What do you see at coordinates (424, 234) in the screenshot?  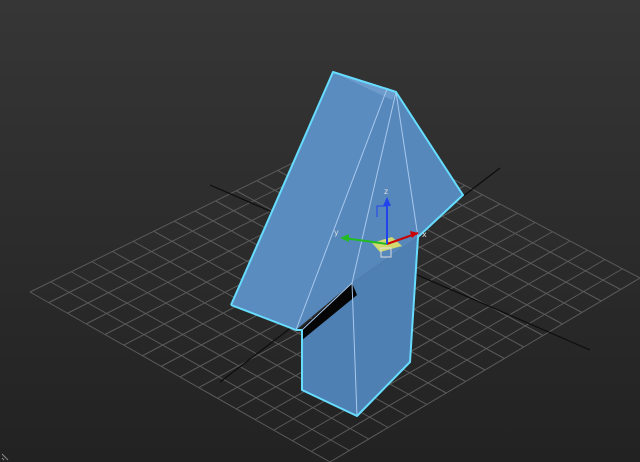 I see `x-axis-label: x` at bounding box center [424, 234].